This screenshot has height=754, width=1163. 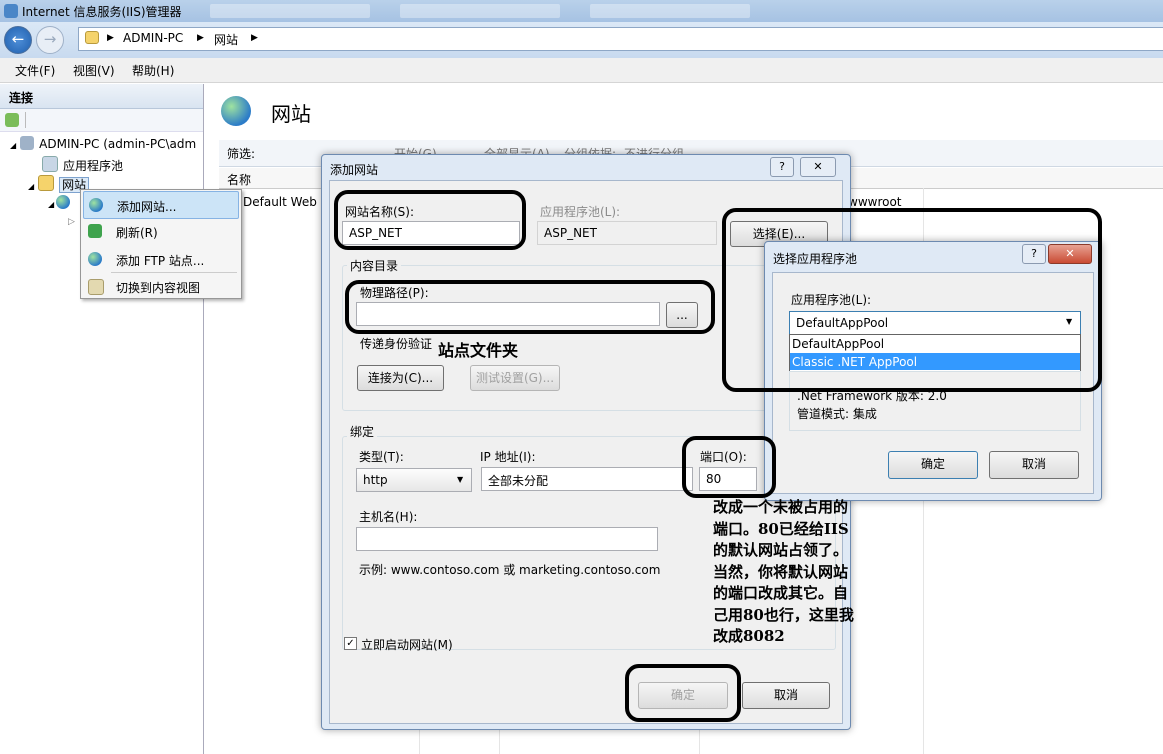 What do you see at coordinates (35, 70) in the screenshot?
I see `menu-file: 文件(F)` at bounding box center [35, 70].